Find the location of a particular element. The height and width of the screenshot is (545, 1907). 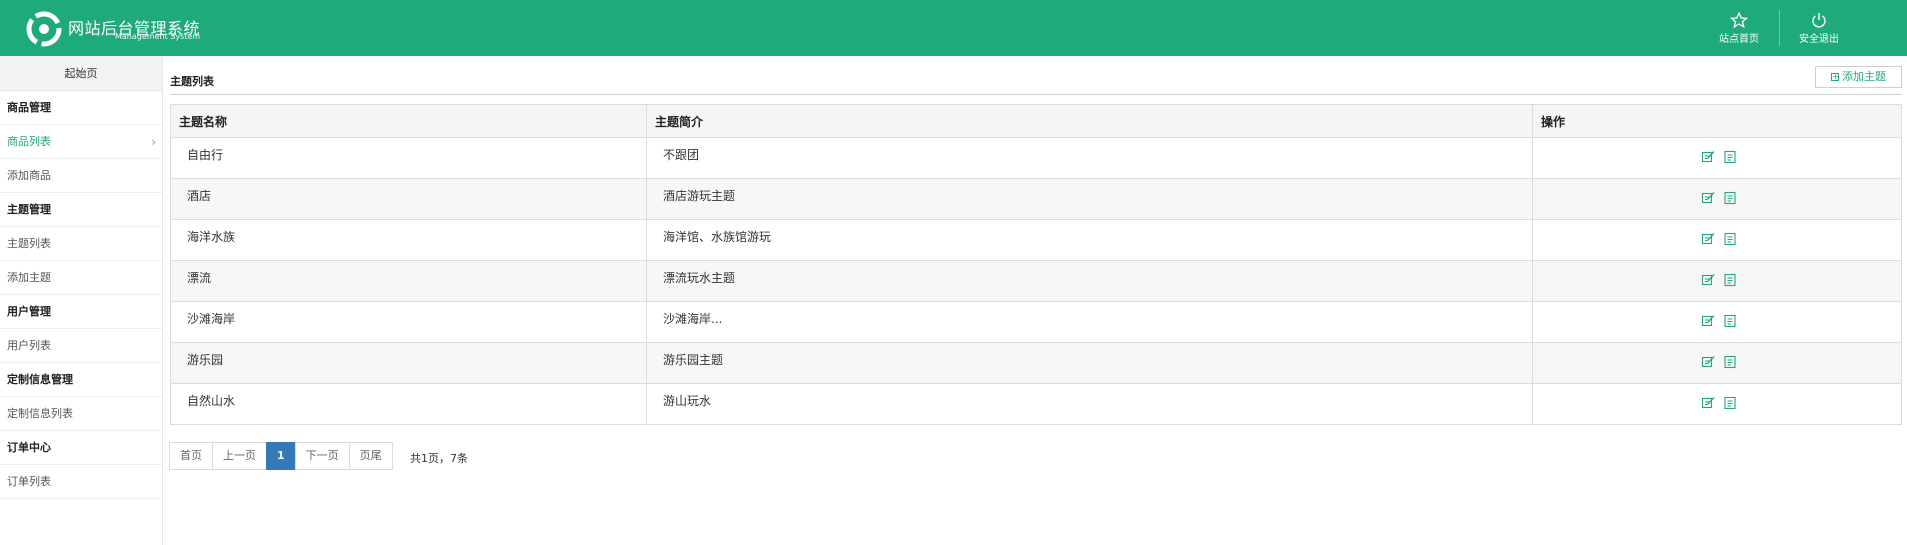

cell-theme-desc: 游山玩水 is located at coordinates (1089, 404).